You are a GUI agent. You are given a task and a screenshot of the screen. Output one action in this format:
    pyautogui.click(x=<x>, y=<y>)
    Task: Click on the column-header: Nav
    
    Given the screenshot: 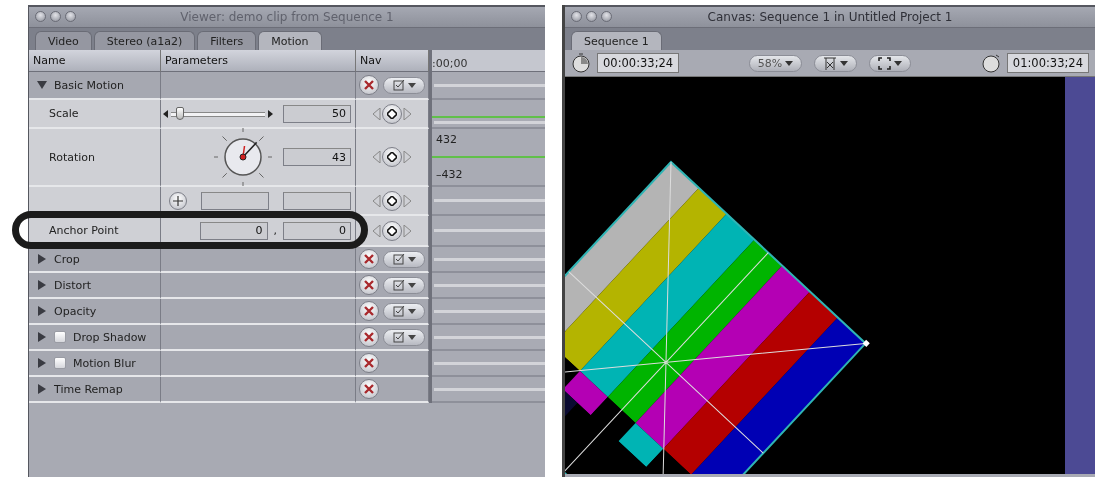 What is the action you would take?
    pyautogui.click(x=392, y=61)
    